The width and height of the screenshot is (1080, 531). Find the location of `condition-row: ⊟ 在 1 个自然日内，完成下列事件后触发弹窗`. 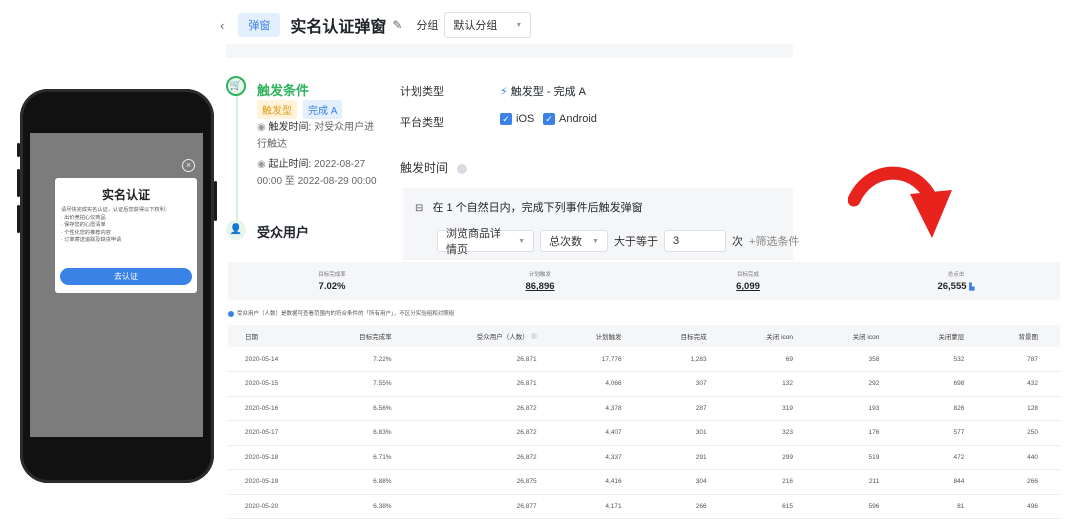

condition-row: ⊟ 在 1 个自然日内，完成下列事件后触发弹窗 is located at coordinates (529, 207).